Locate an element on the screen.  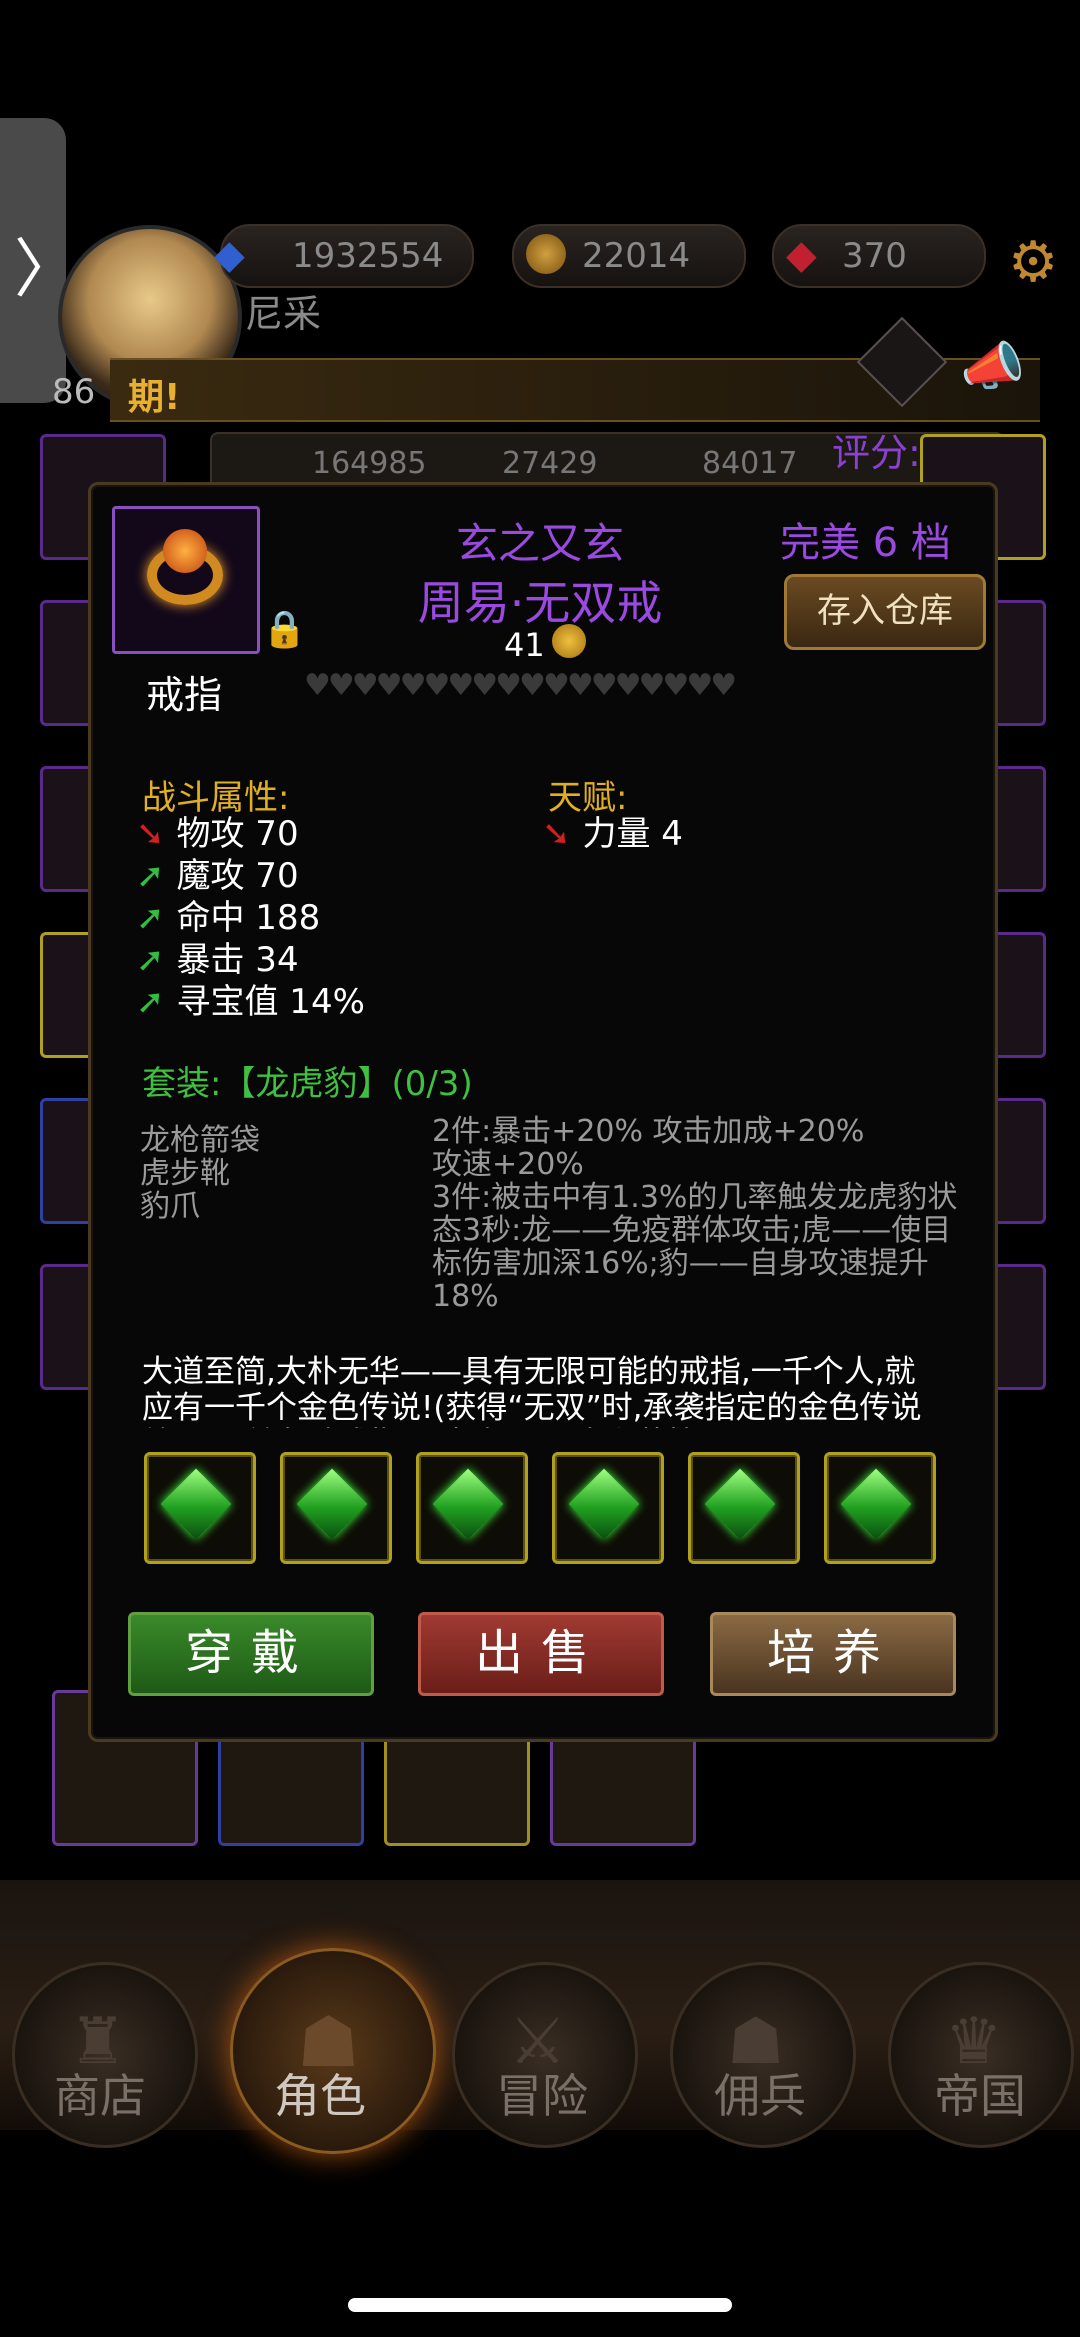
lock-icon: 🔒 is located at coordinates (284, 629).